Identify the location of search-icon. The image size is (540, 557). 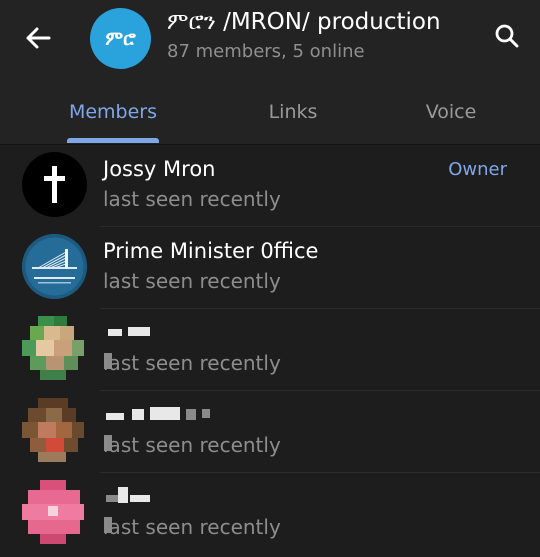
(507, 36).